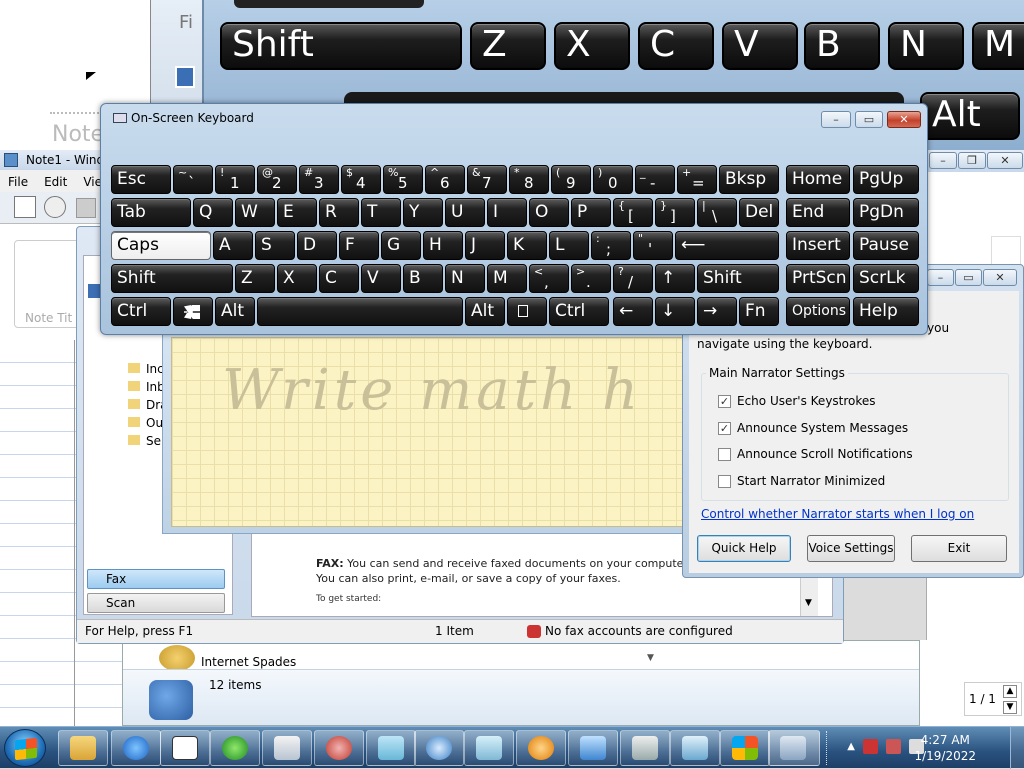 The height and width of the screenshot is (769, 1024). I want to click on new-note-icon, so click(25, 207).